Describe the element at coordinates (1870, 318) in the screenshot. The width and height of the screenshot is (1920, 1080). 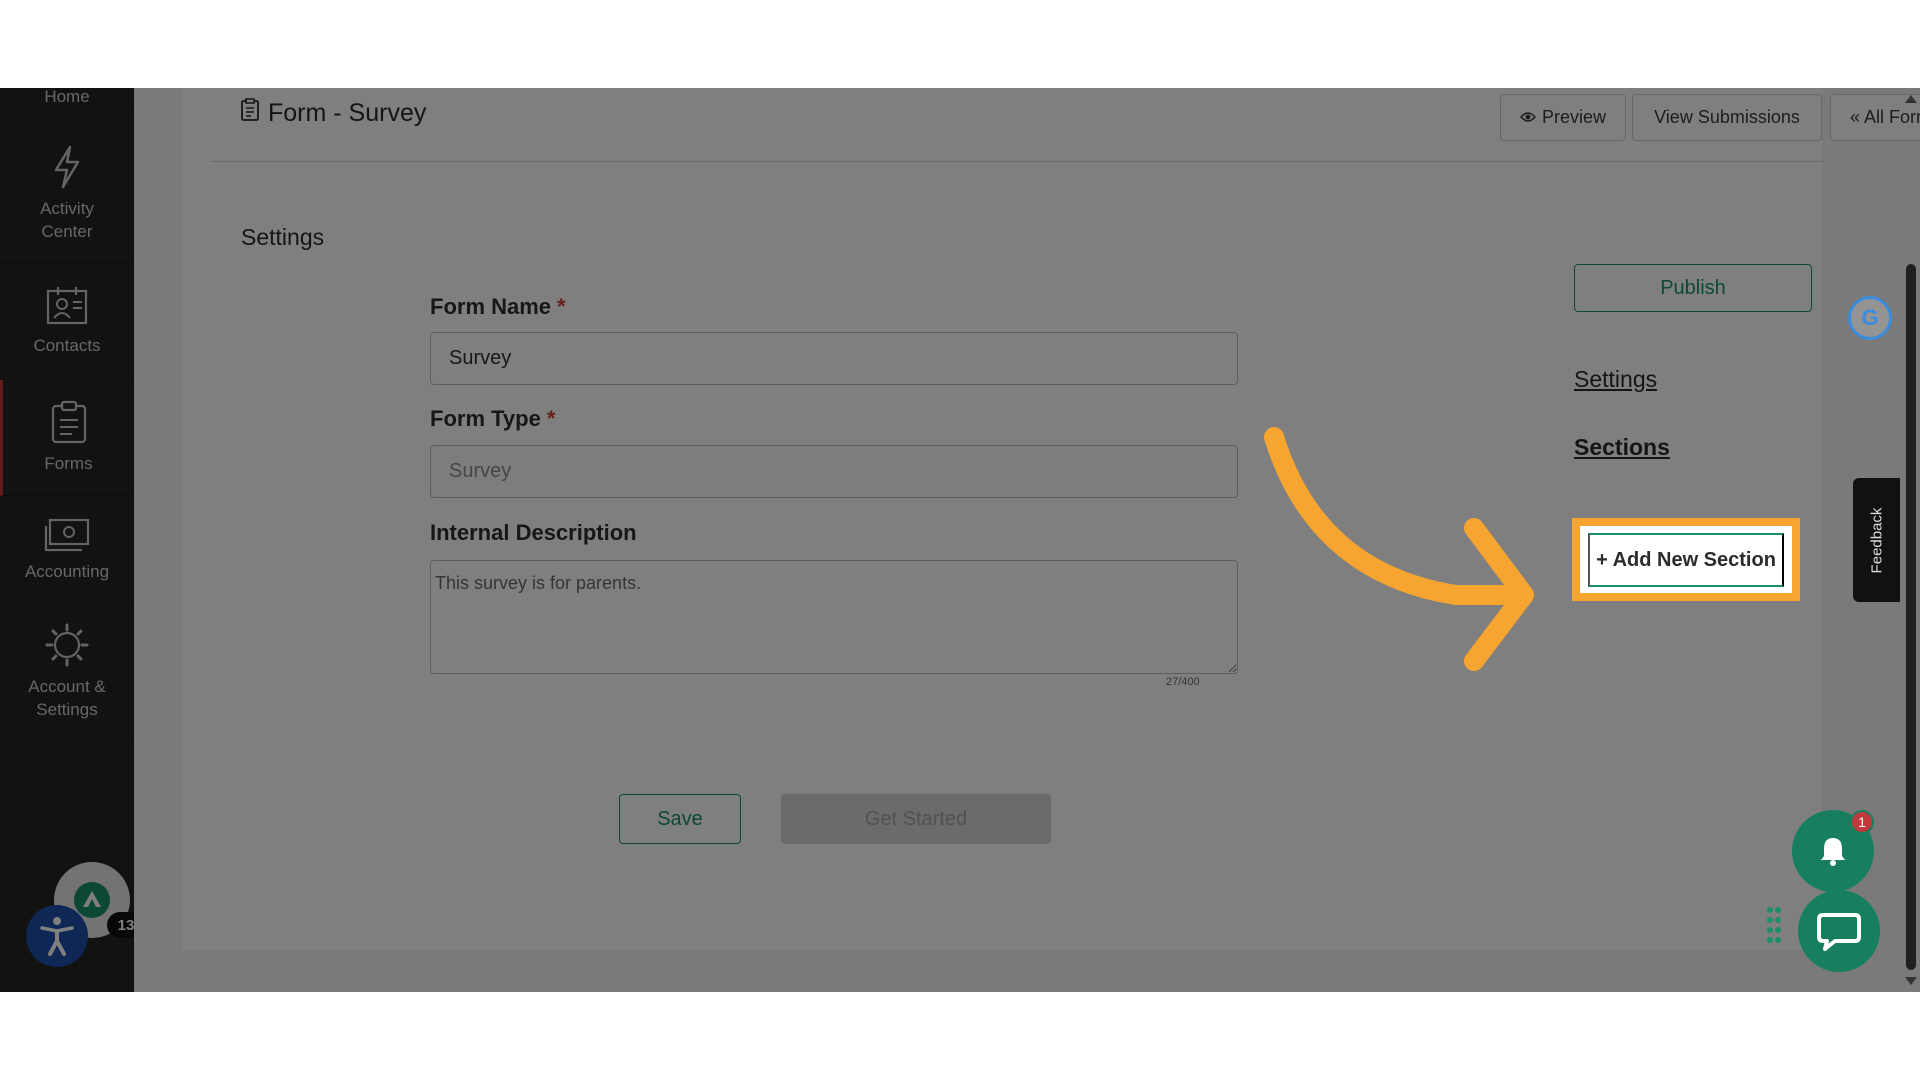
I see `grammarly-icon: G` at that location.